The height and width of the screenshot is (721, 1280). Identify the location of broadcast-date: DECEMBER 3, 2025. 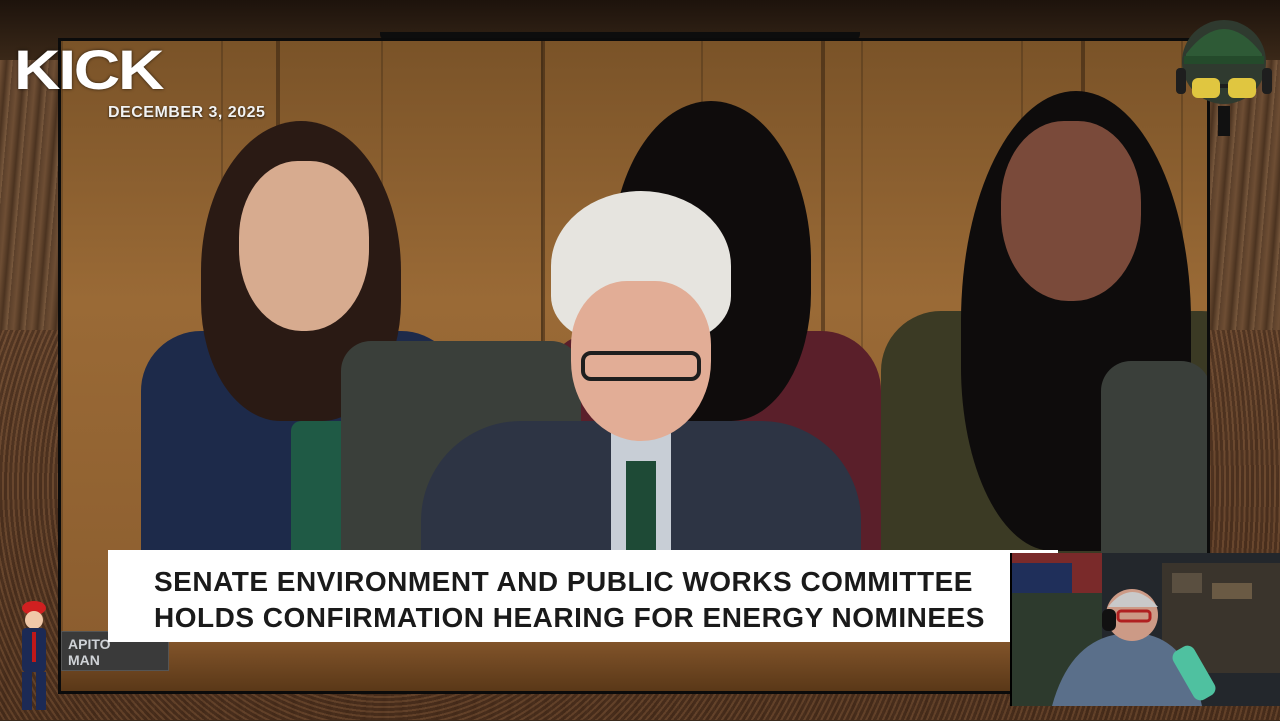
(187, 112).